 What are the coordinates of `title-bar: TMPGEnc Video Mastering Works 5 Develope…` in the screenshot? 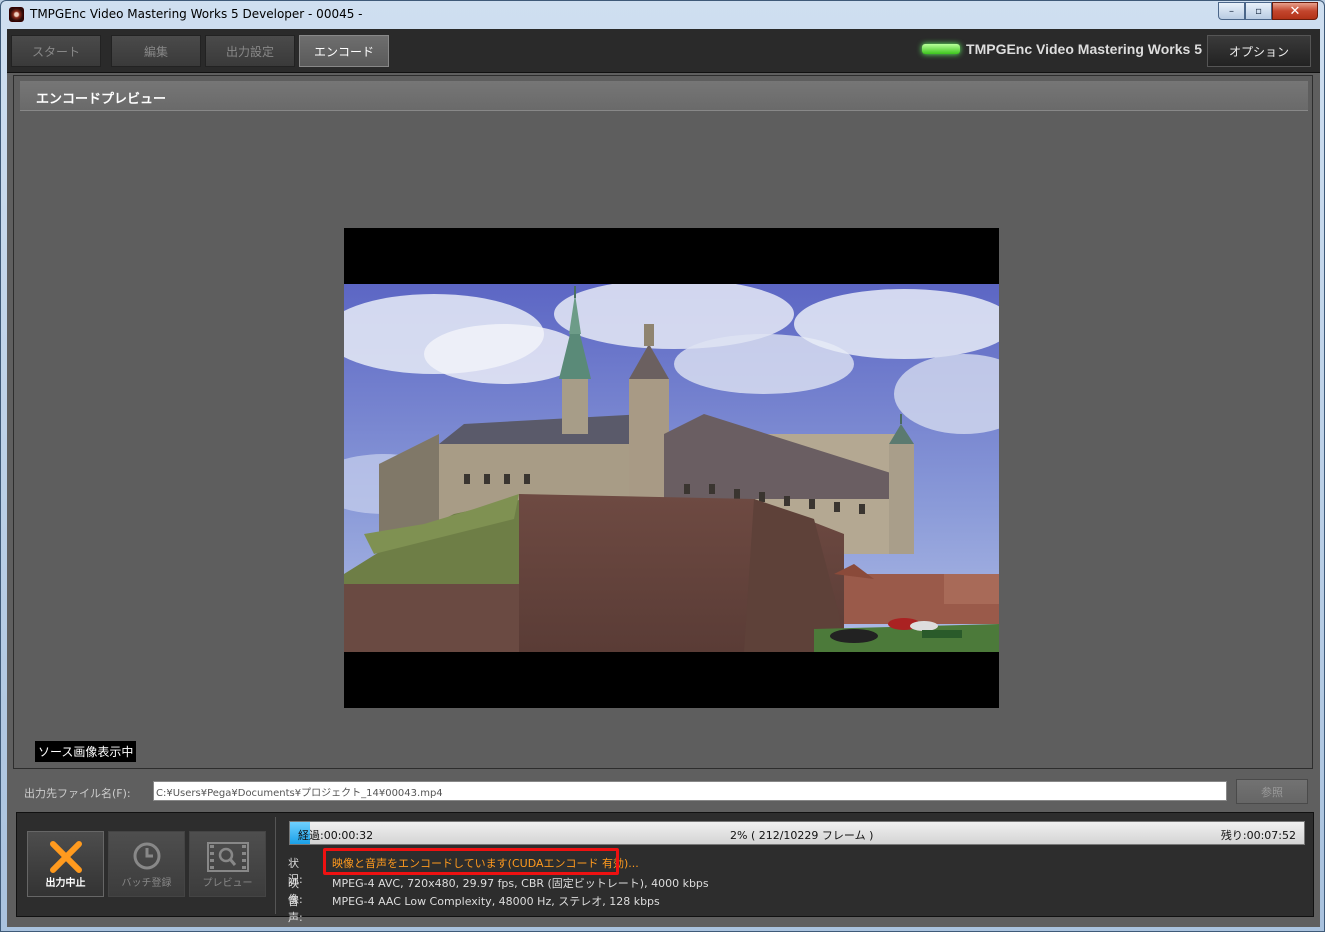 It's located at (662, 15).